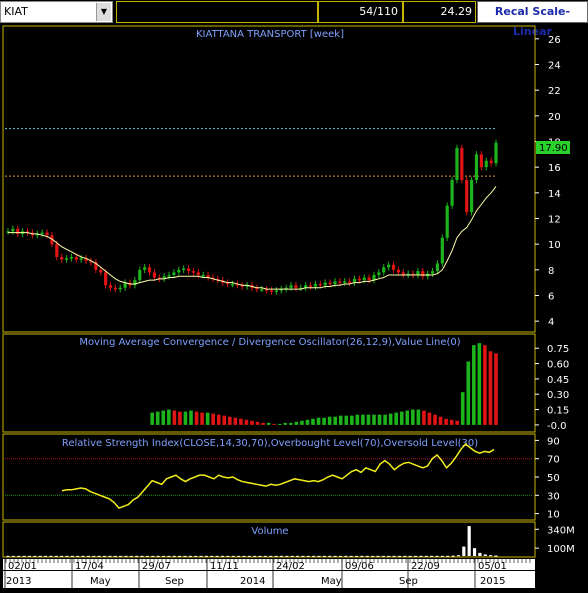  What do you see at coordinates (408, 581) in the screenshot?
I see `month-label: Sep` at bounding box center [408, 581].